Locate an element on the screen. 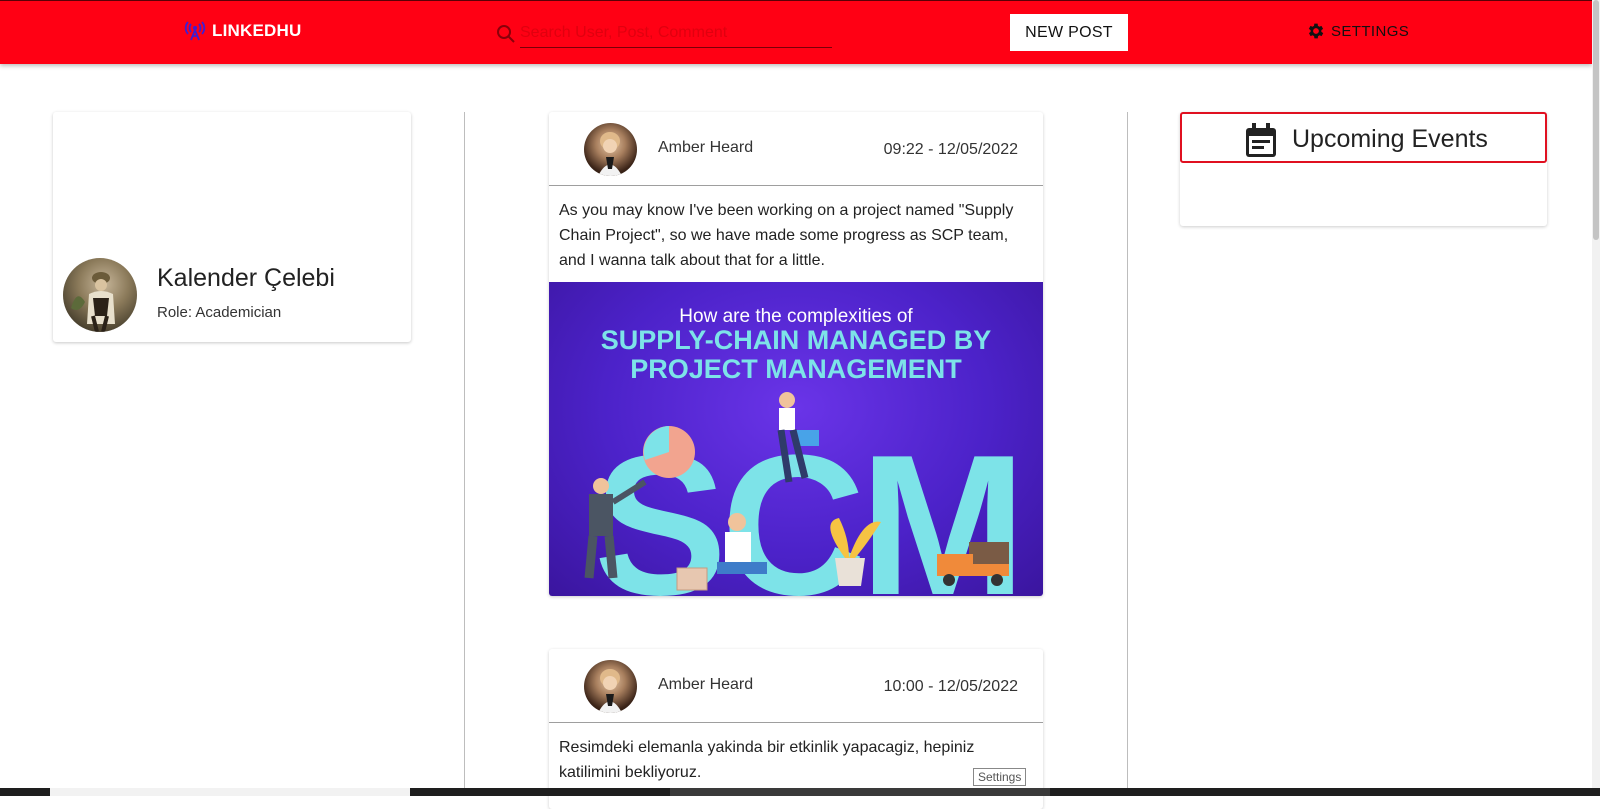 Image resolution: width=1600 pixels, height=809 pixels. search-box is located at coordinates (665, 34).